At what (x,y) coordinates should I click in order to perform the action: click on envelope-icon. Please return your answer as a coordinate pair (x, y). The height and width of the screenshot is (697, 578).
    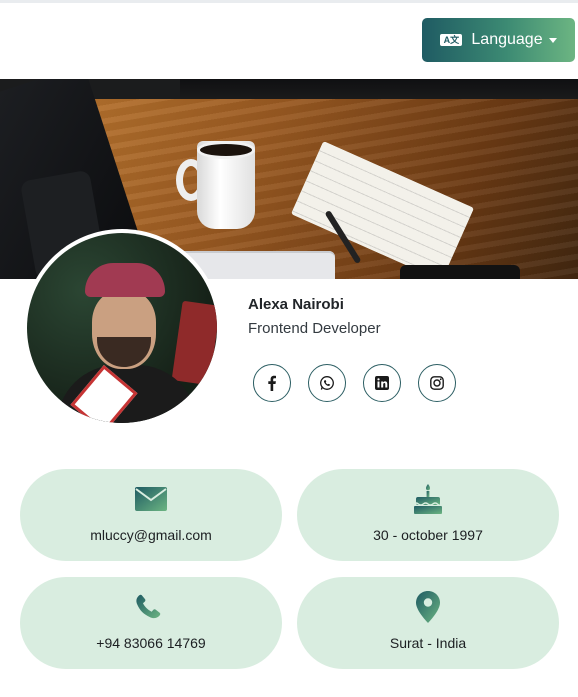
    Looking at the image, I should click on (151, 499).